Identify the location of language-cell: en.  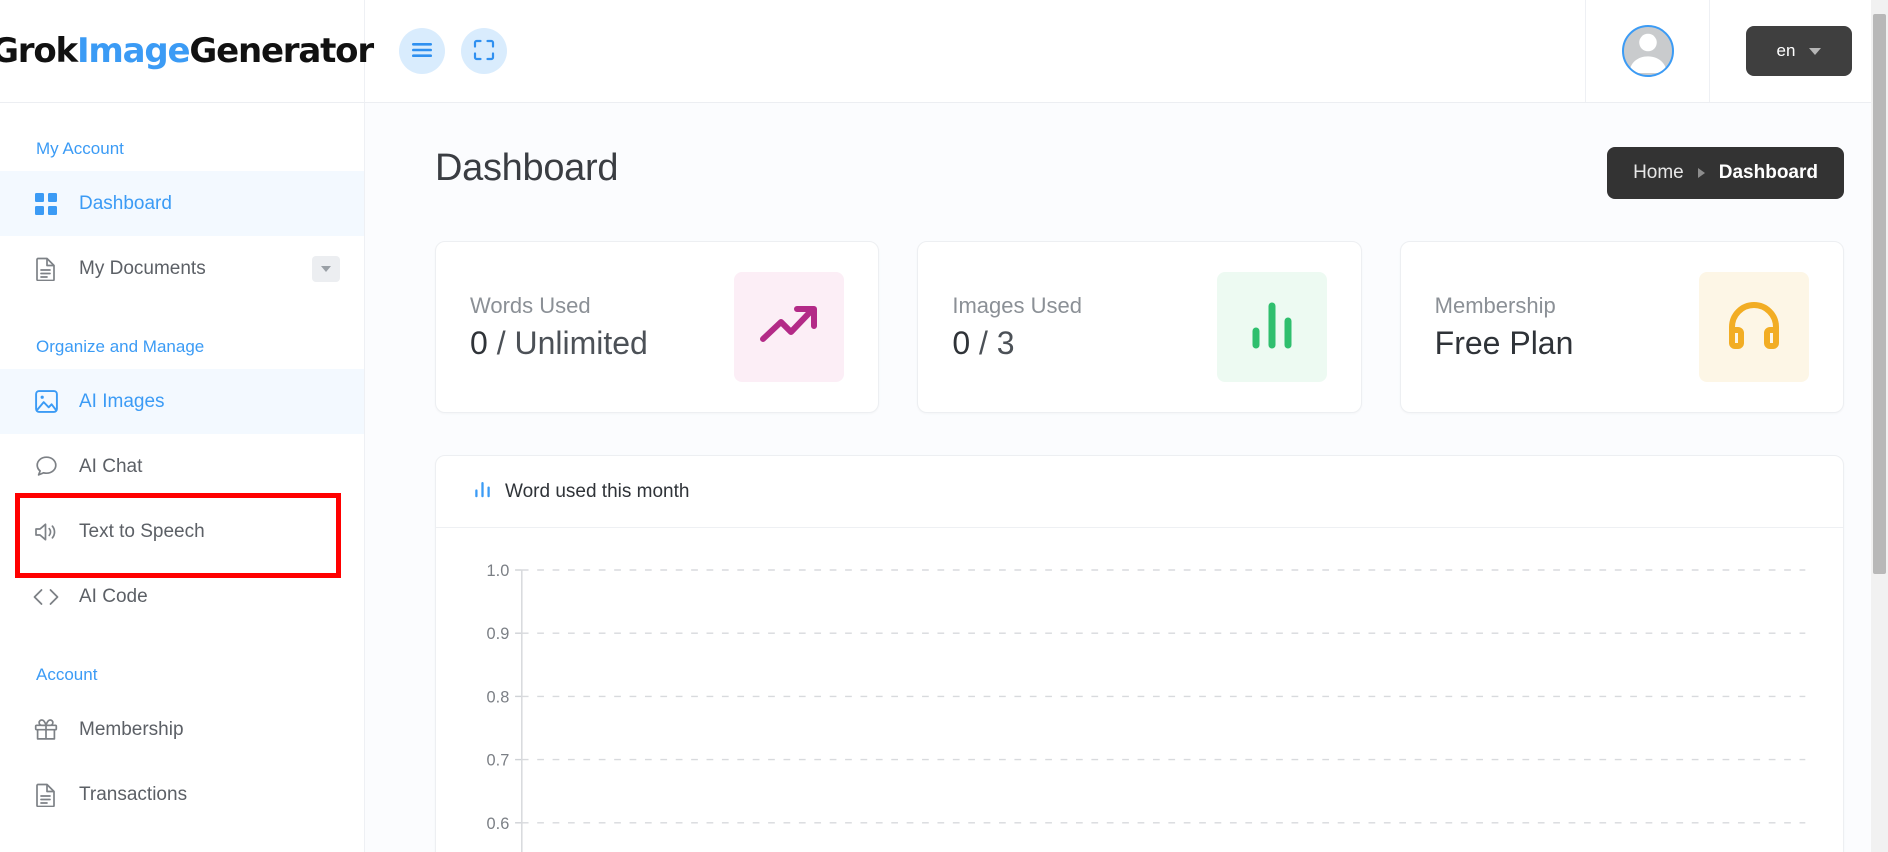
(1799, 51).